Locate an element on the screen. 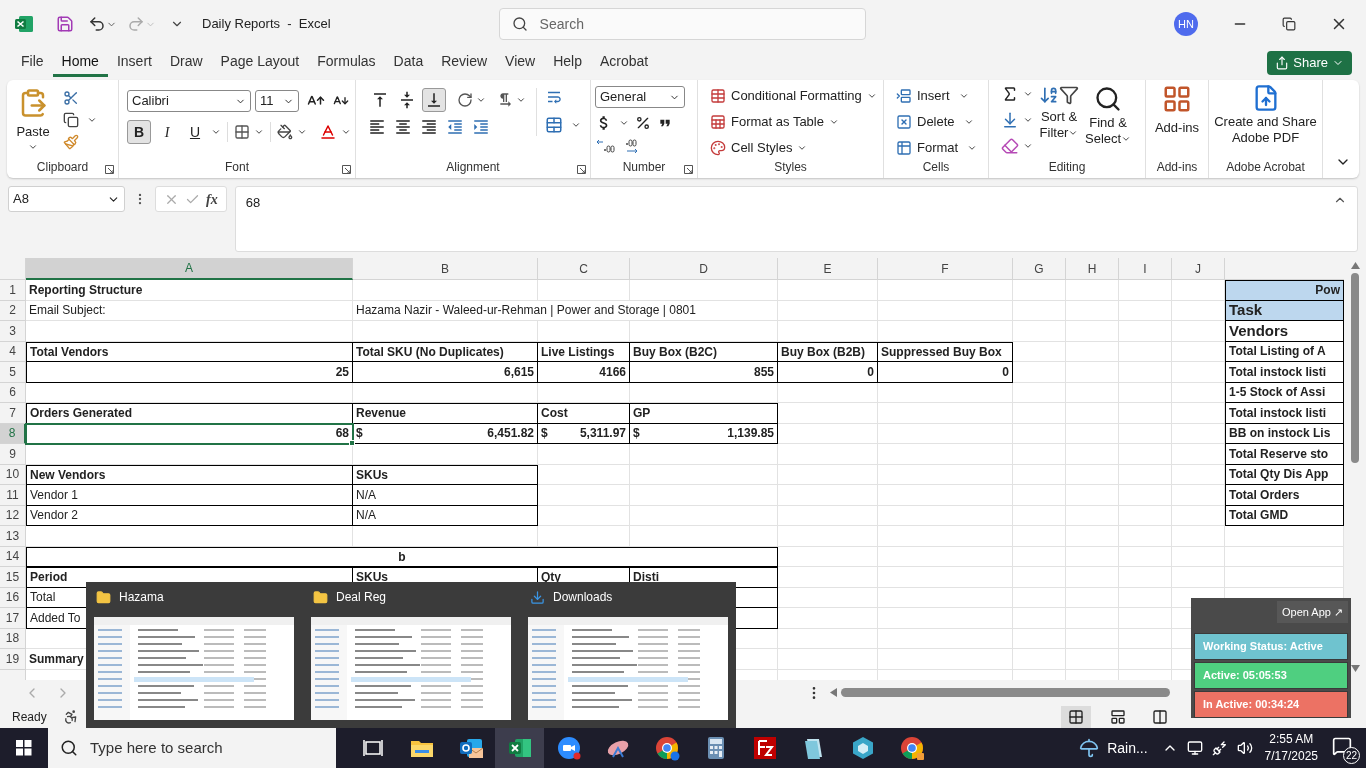 The image size is (1366, 768). fill-handle is located at coordinates (352, 443).